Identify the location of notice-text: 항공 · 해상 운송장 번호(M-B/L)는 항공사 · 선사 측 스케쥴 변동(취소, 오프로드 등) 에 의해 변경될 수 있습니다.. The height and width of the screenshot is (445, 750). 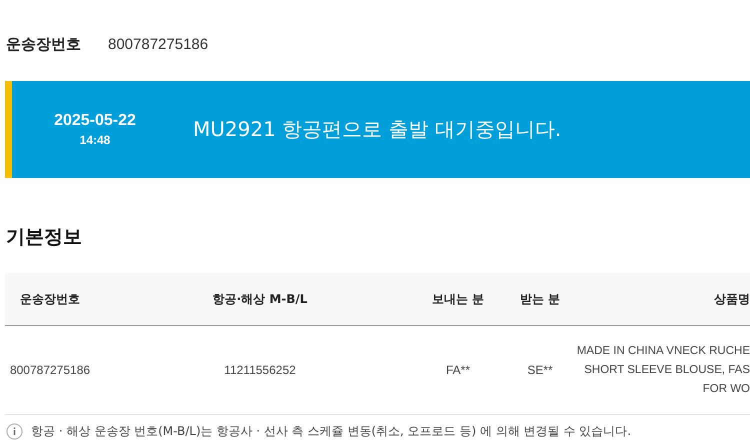
(331, 431).